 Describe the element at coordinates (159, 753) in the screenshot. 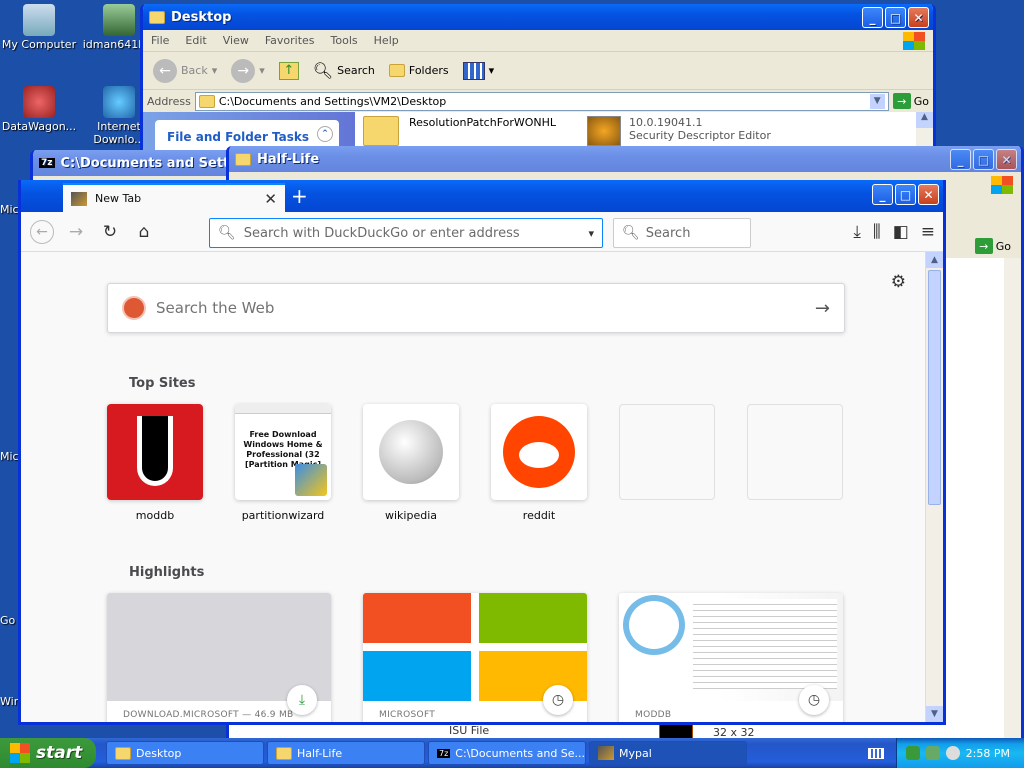

I see `taskbar-item-label: Desktop` at that location.